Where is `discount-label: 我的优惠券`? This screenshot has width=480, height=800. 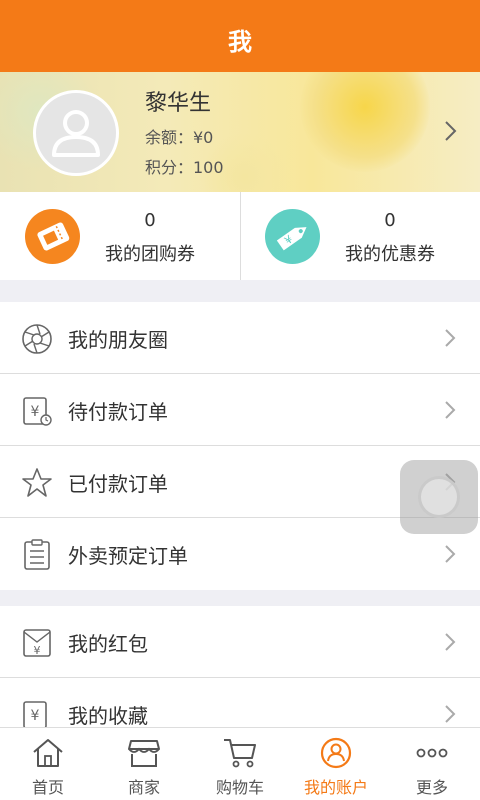
discount-label: 我的优惠券 is located at coordinates (390, 254).